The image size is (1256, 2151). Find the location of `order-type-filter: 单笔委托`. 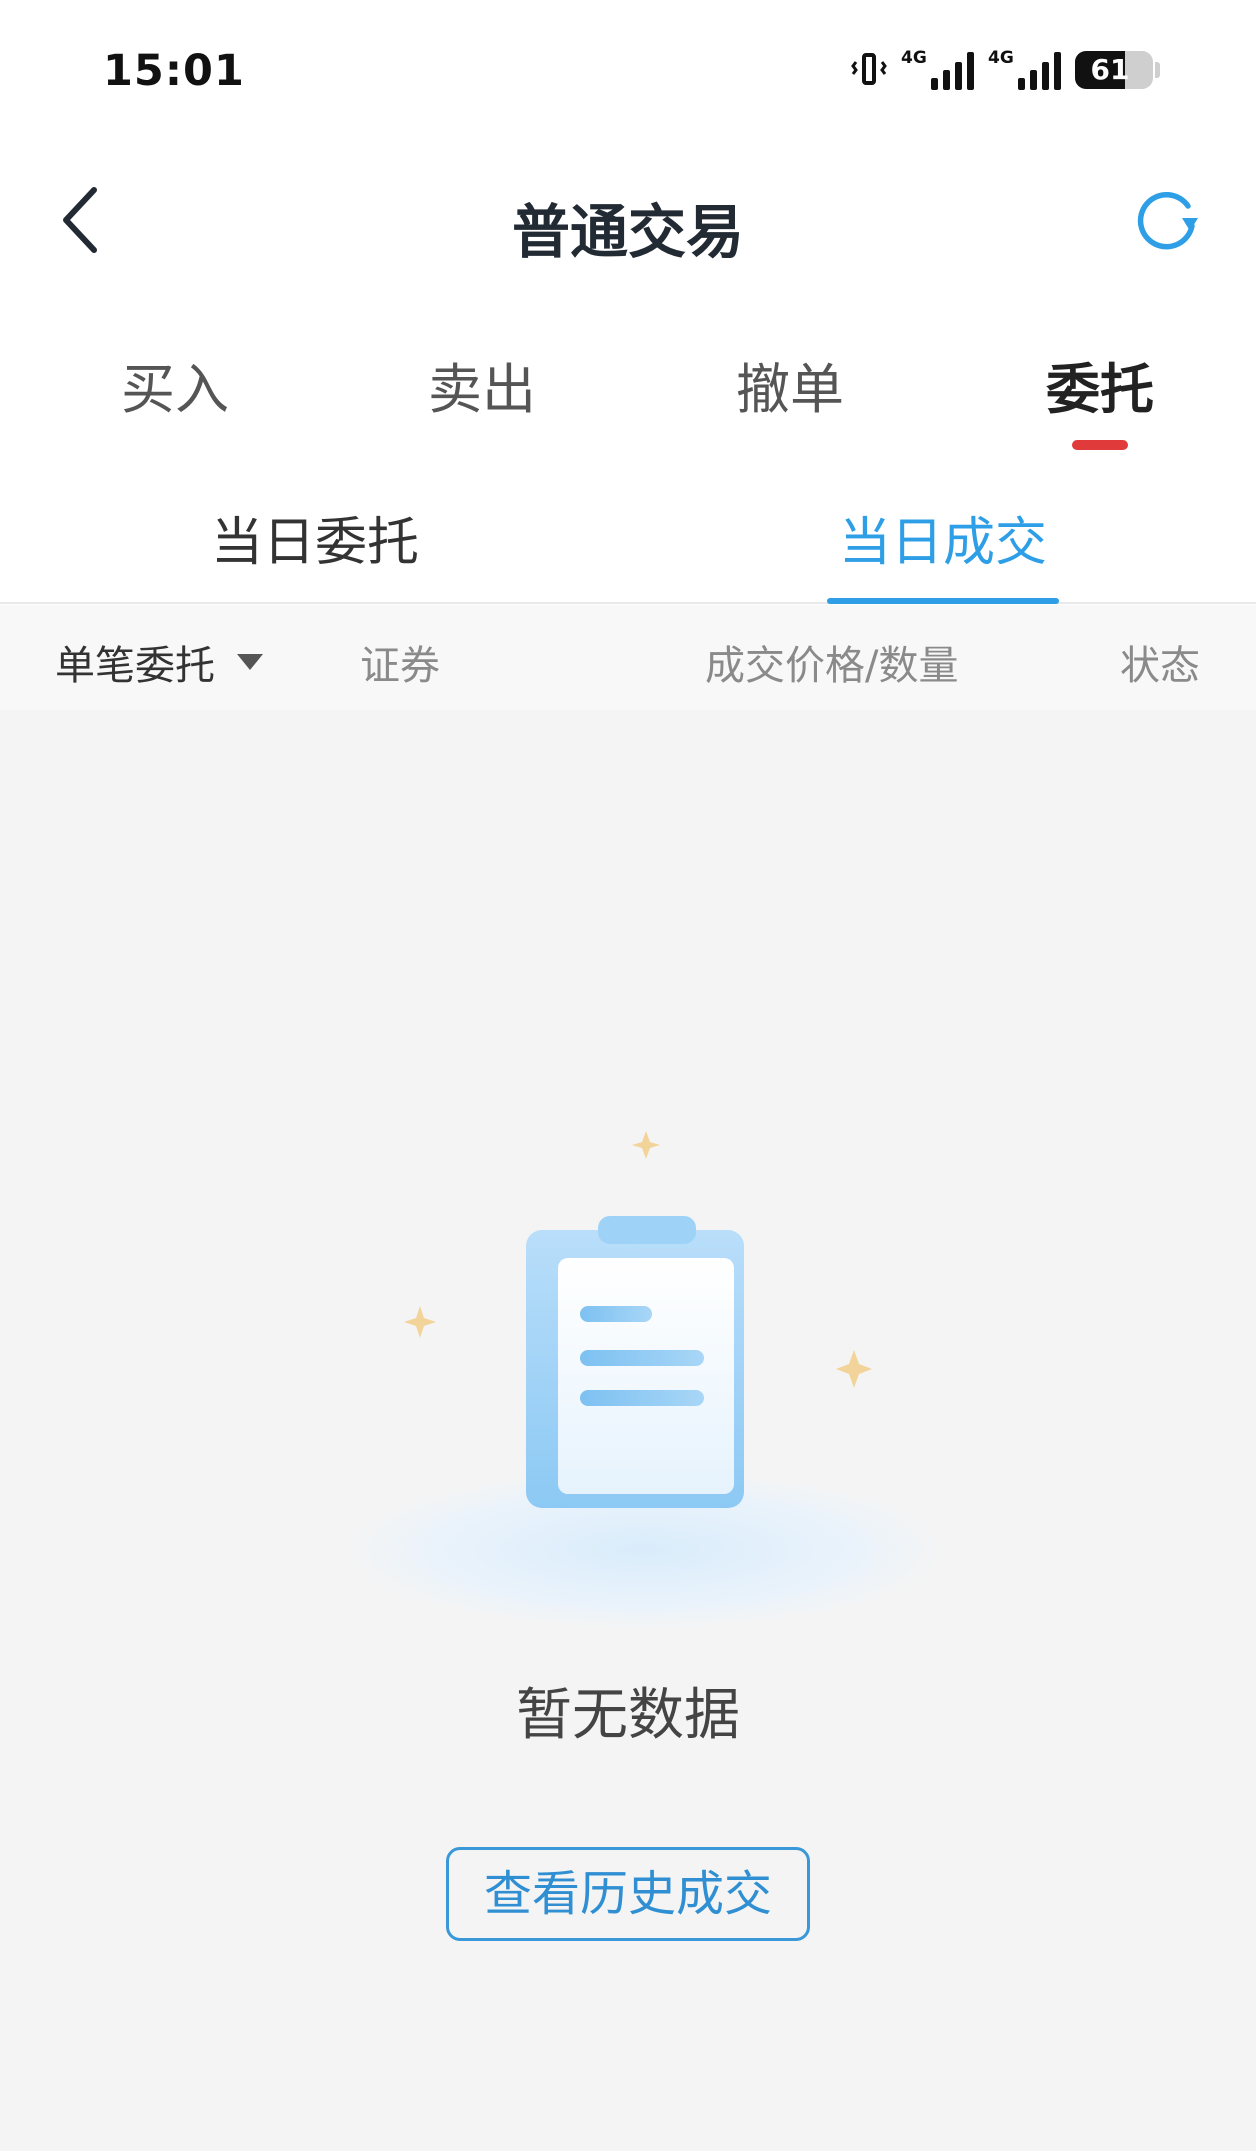

order-type-filter: 单笔委托 is located at coordinates (159, 662).